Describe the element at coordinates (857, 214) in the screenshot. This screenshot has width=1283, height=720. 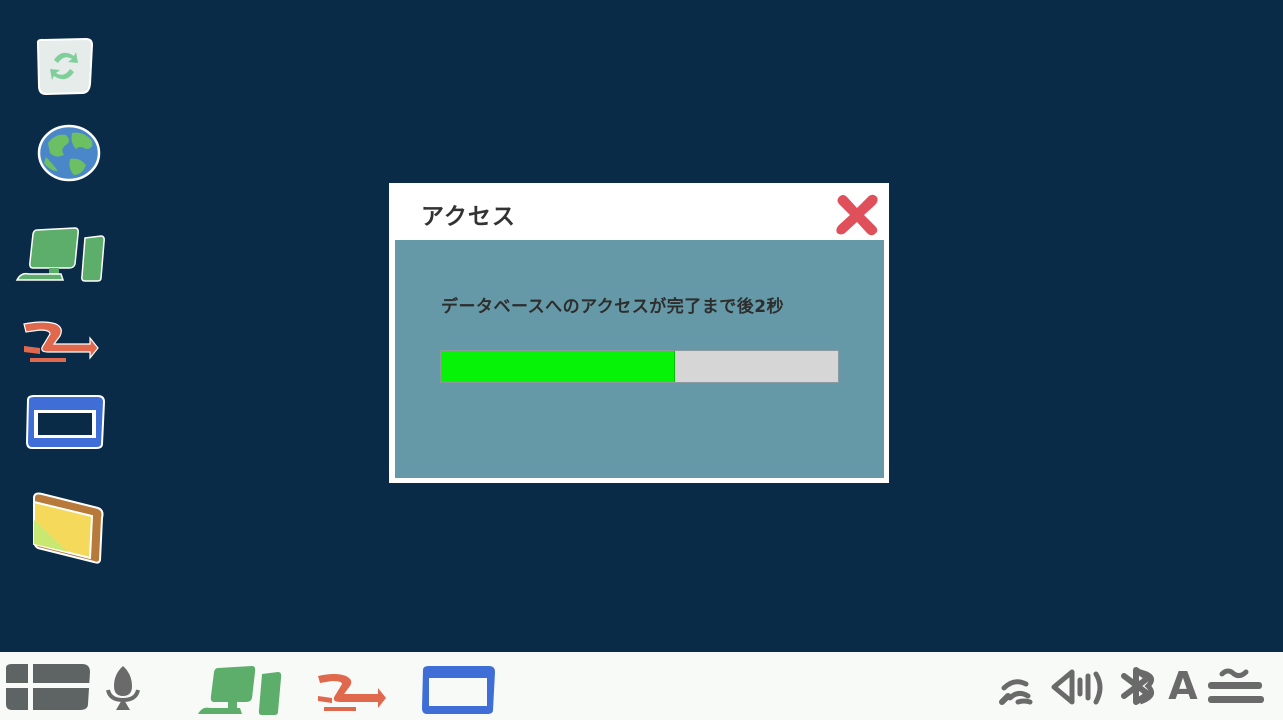
I see `close-icon` at that location.